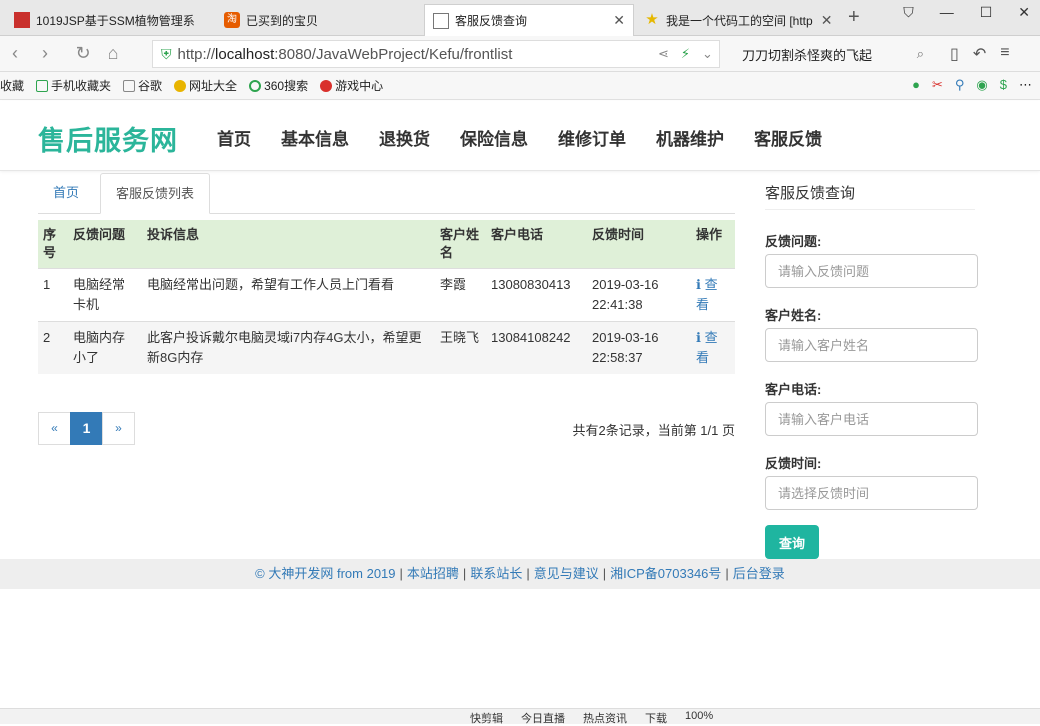  I want to click on table-header-row: 序号 反馈问题 投诉信息 客户姓名 客户电话 反馈时间 操作, so click(386, 244).